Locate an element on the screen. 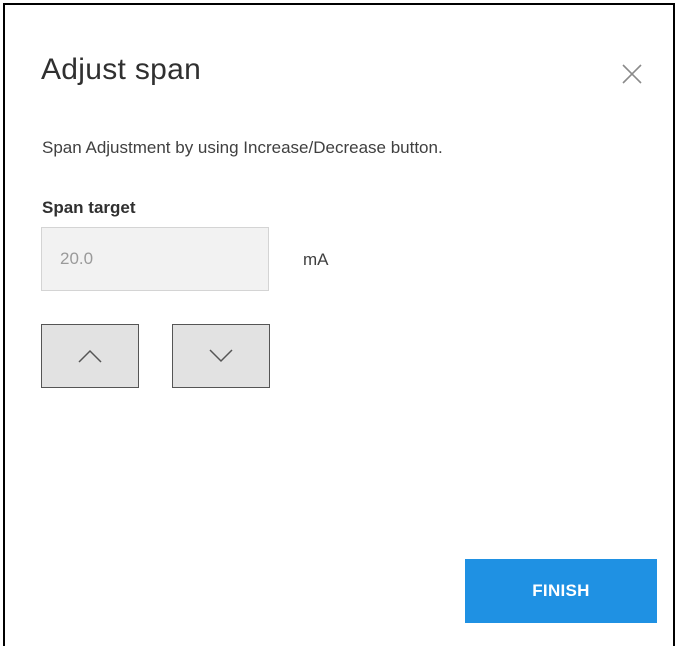  increase-button is located at coordinates (90, 356).